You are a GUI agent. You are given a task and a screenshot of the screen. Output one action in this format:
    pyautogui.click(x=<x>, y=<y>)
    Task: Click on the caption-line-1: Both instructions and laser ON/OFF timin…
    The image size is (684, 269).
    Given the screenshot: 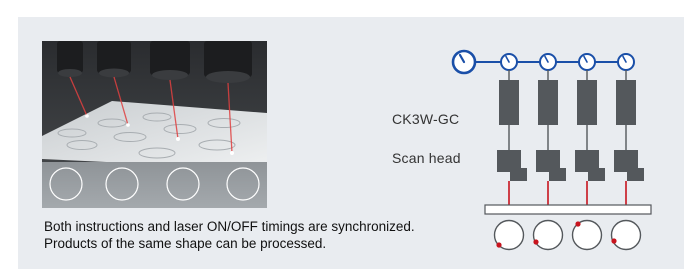 What is the action you would take?
    pyautogui.click(x=229, y=226)
    